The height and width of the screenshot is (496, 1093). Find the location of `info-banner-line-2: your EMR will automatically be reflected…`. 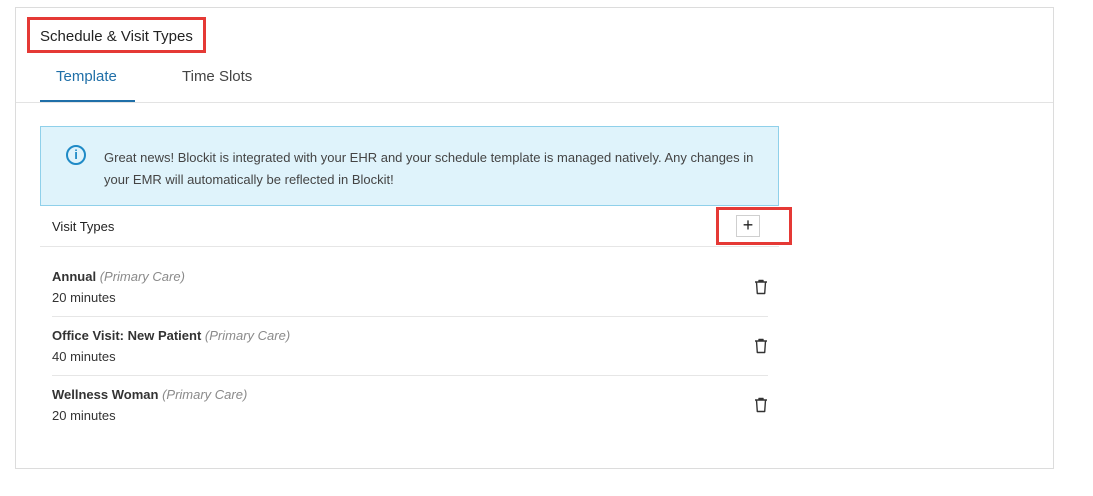

info-banner-line-2: your EMR will automatically be reflected… is located at coordinates (249, 179).